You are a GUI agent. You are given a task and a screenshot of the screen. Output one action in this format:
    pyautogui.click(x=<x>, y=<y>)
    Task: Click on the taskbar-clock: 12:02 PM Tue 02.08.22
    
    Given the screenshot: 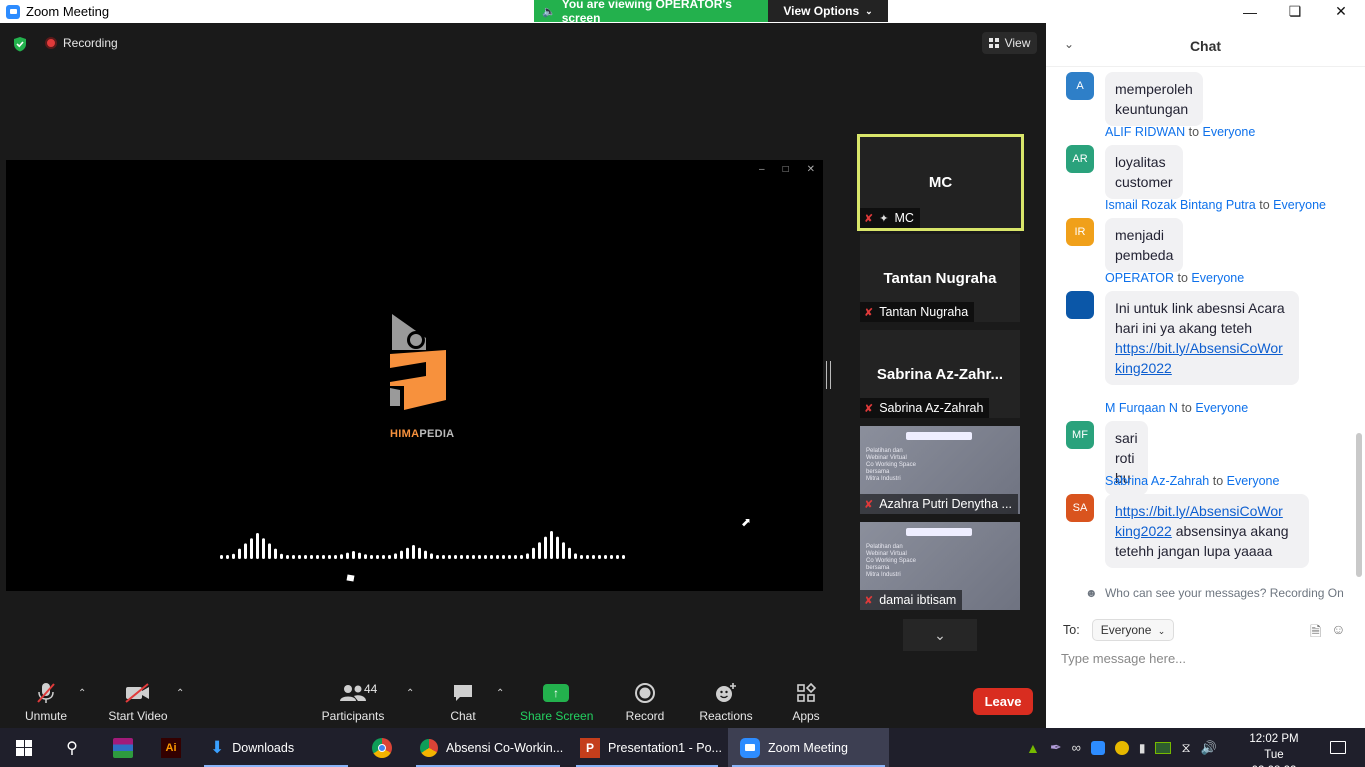 What is the action you would take?
    pyautogui.click(x=1274, y=749)
    